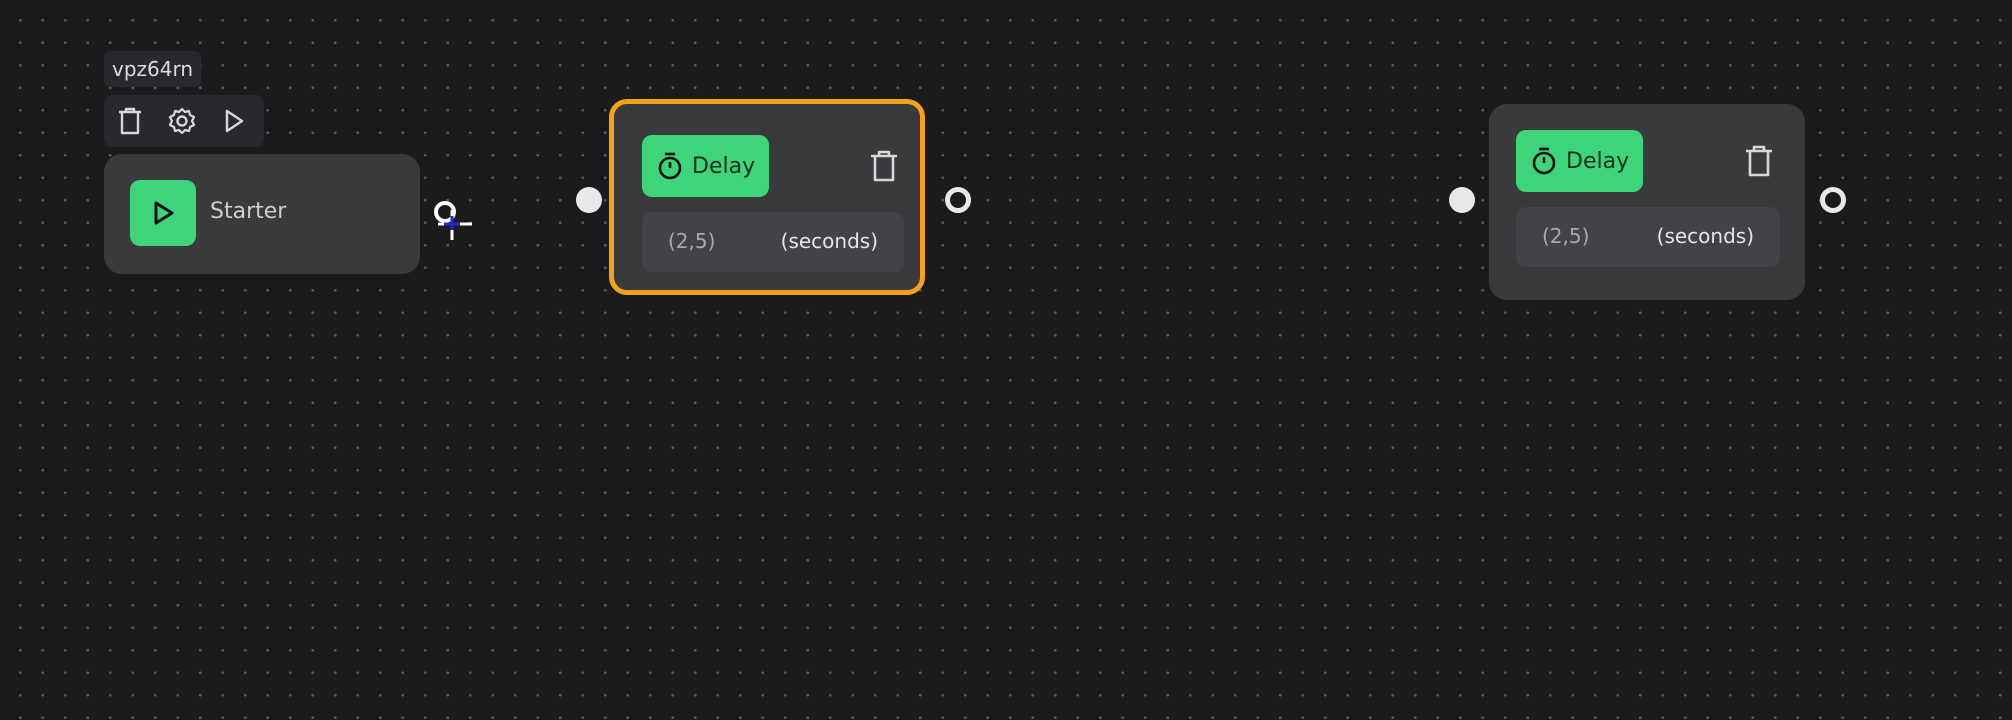 This screenshot has height=720, width=2012. I want to click on delay-node-1: Delay (2,5) (seconds), so click(767, 197).